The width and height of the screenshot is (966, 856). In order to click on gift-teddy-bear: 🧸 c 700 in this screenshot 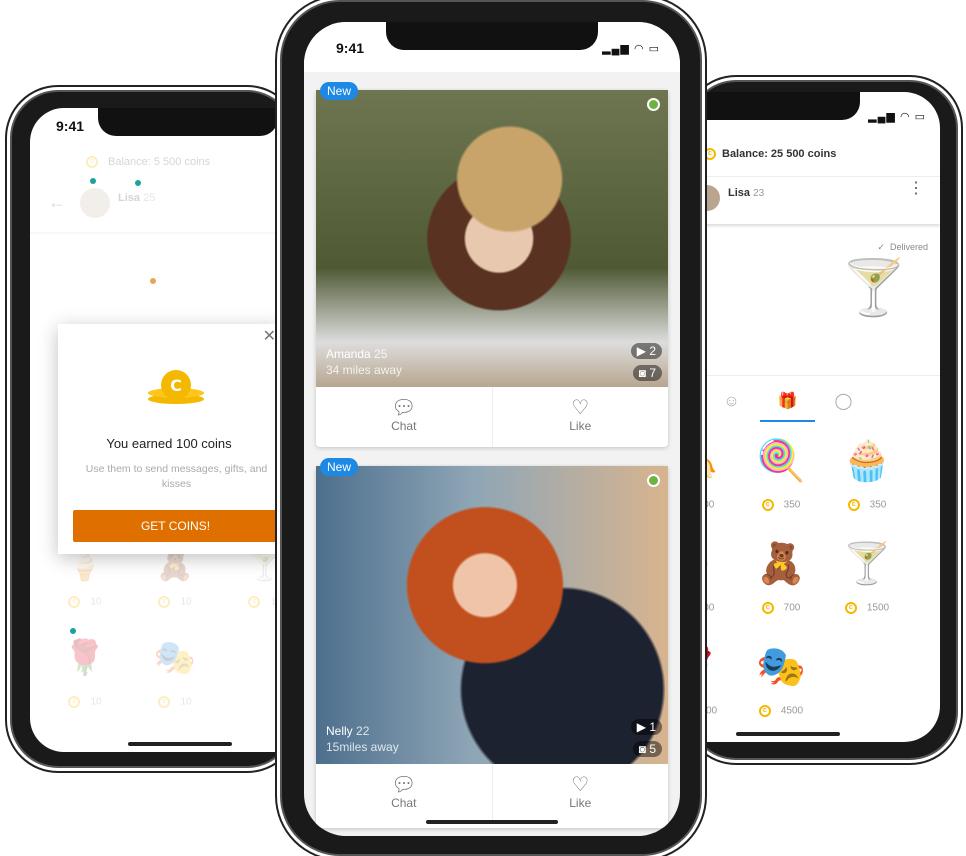, I will do `click(781, 577)`.